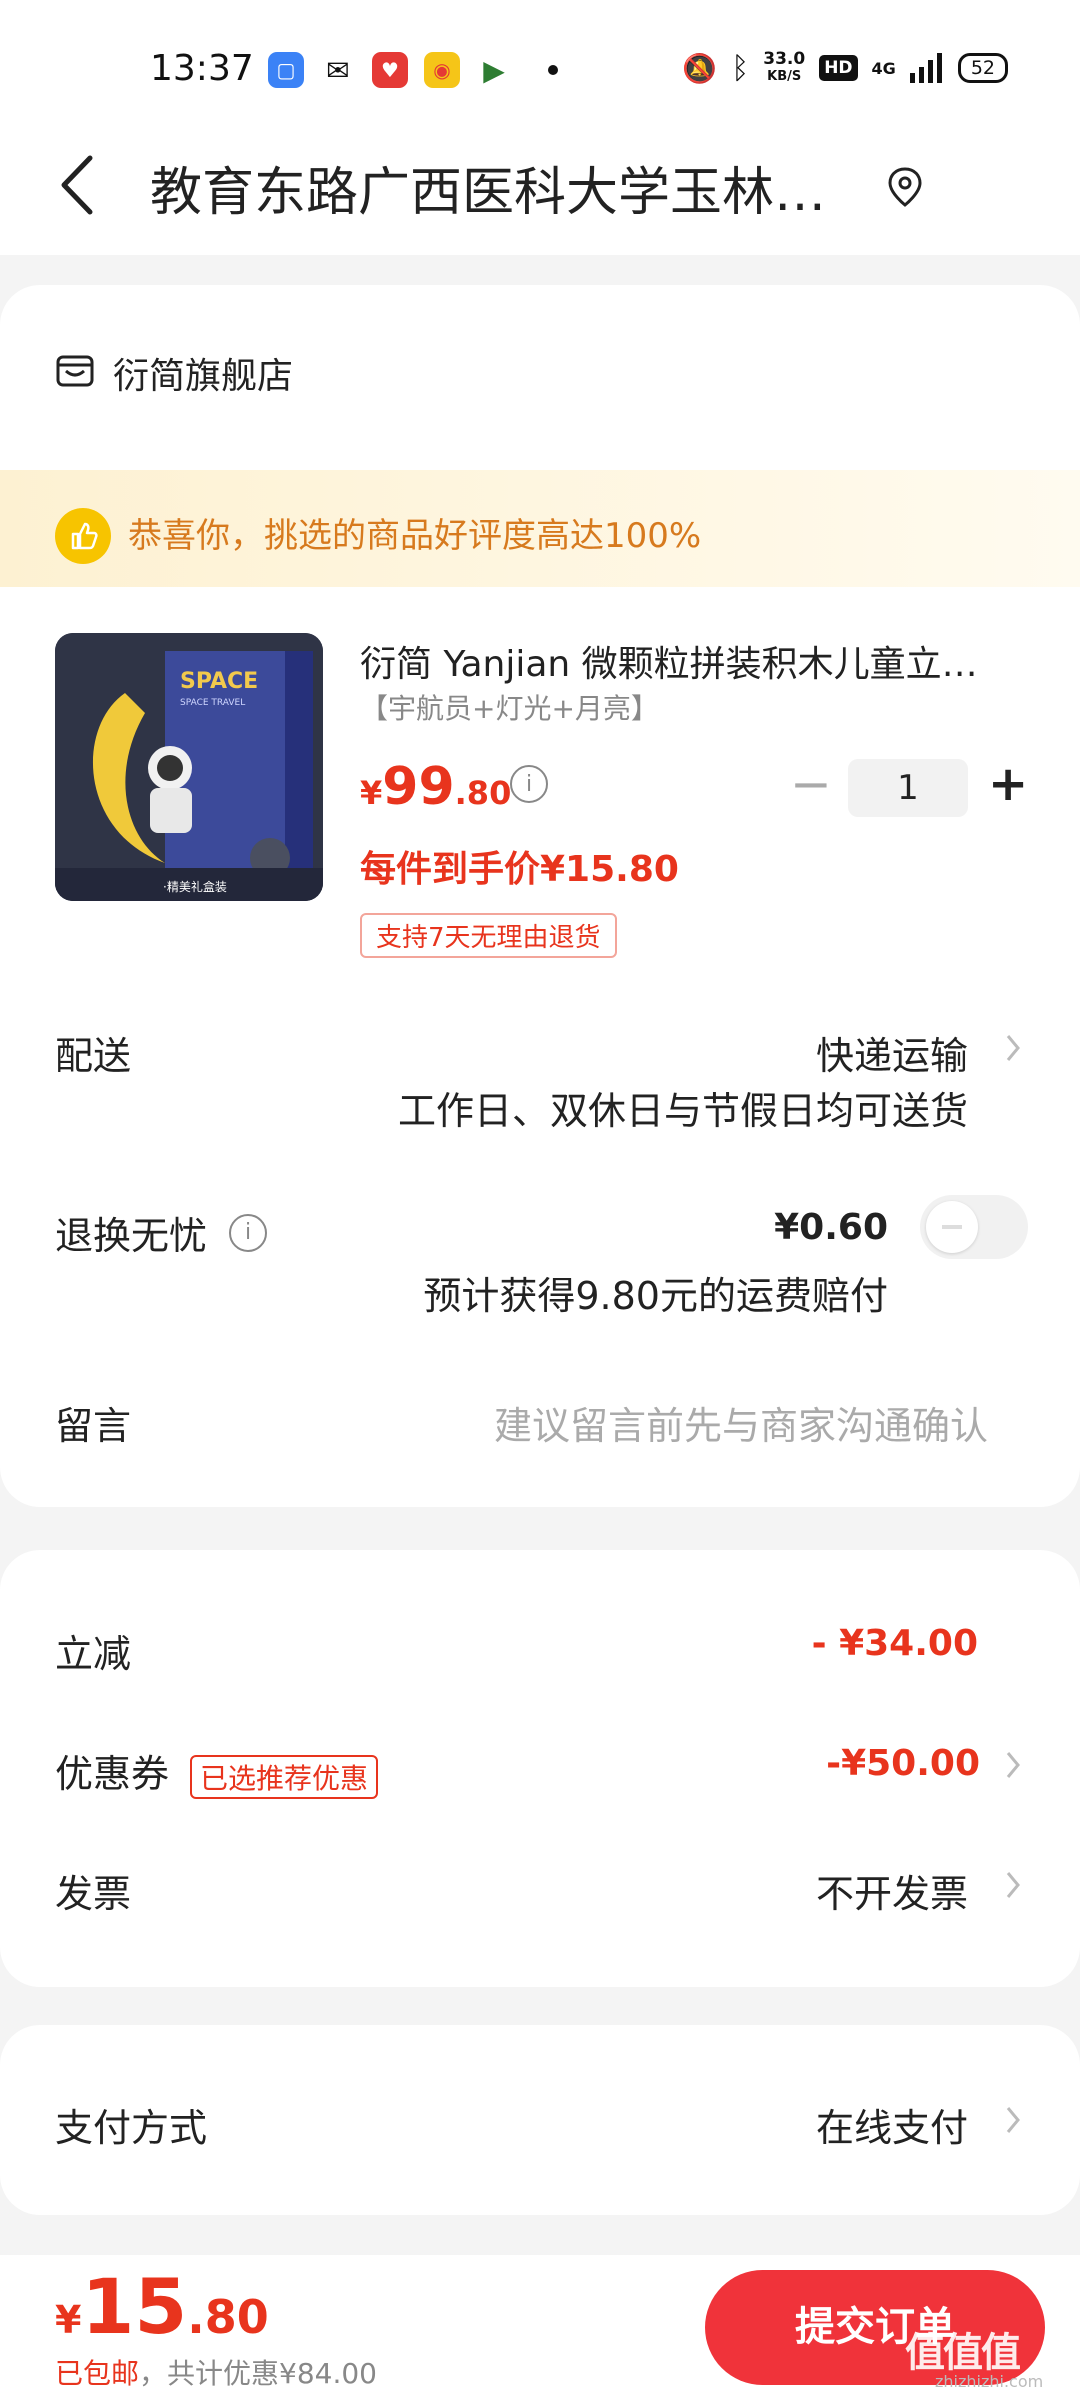 This screenshot has height=2400, width=1080. I want to click on return-insurance-info-icon: i, so click(248, 1232).